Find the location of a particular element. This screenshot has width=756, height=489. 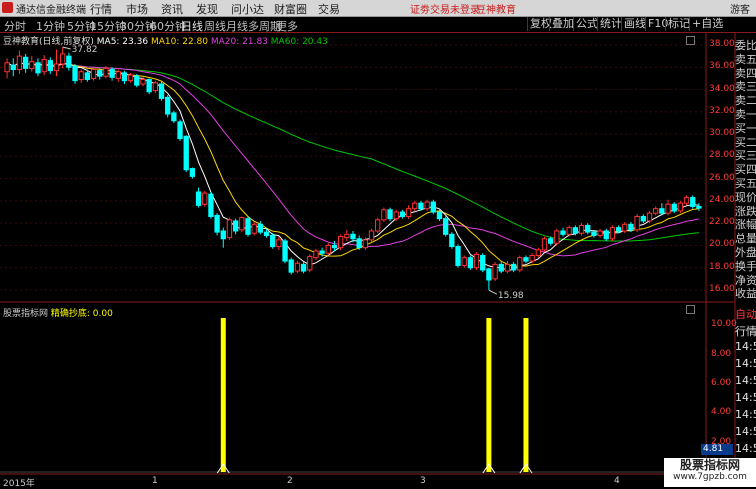

date-tick-label: 2 is located at coordinates (290, 481).